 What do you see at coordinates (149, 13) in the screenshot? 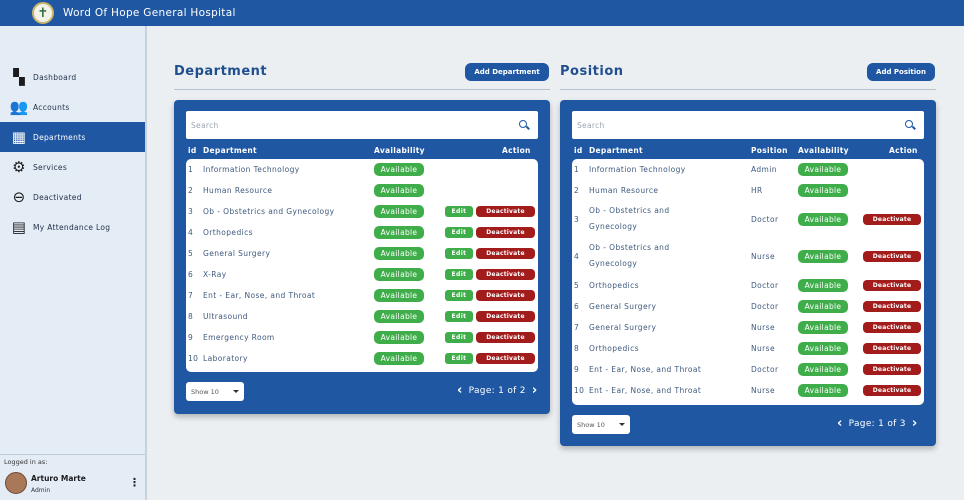
I see `app-title: Word Of Hope General Hospital` at bounding box center [149, 13].